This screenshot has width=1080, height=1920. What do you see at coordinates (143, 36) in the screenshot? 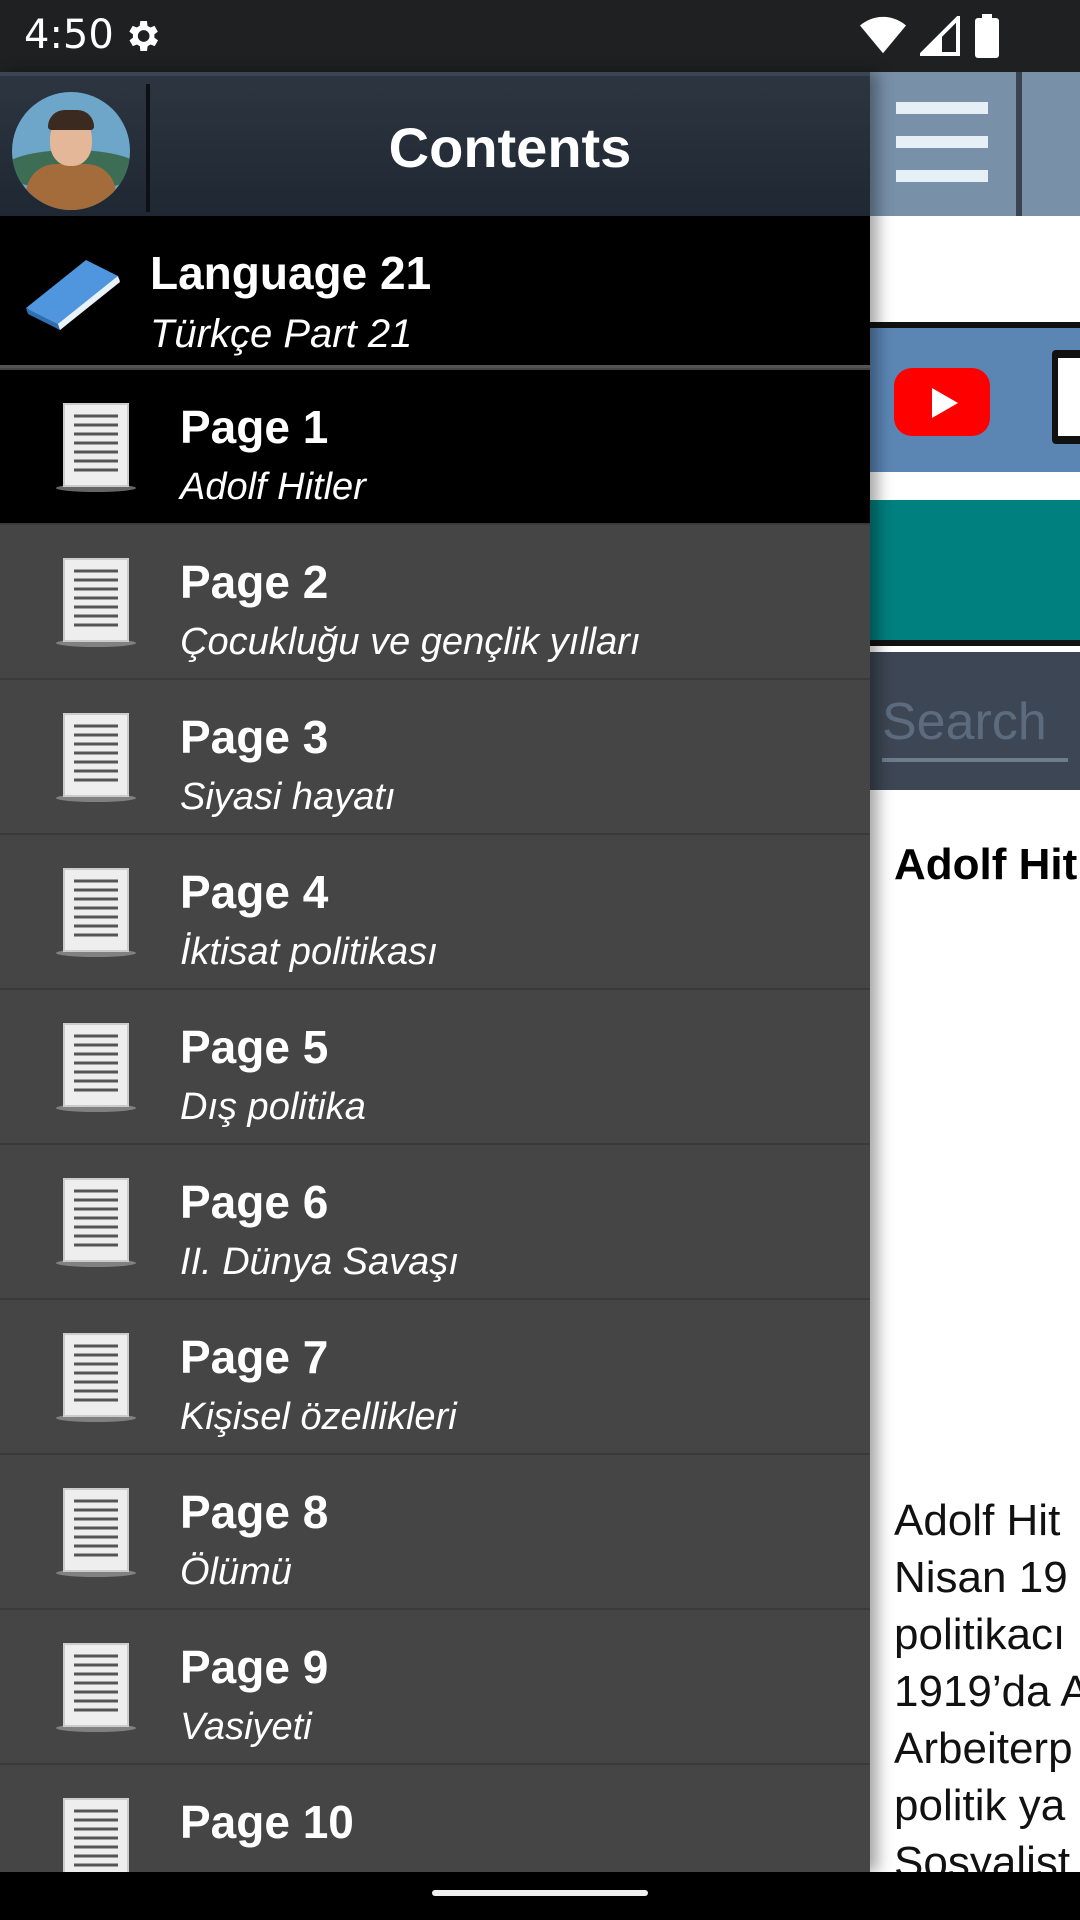
I see `settings-gear-icon` at bounding box center [143, 36].